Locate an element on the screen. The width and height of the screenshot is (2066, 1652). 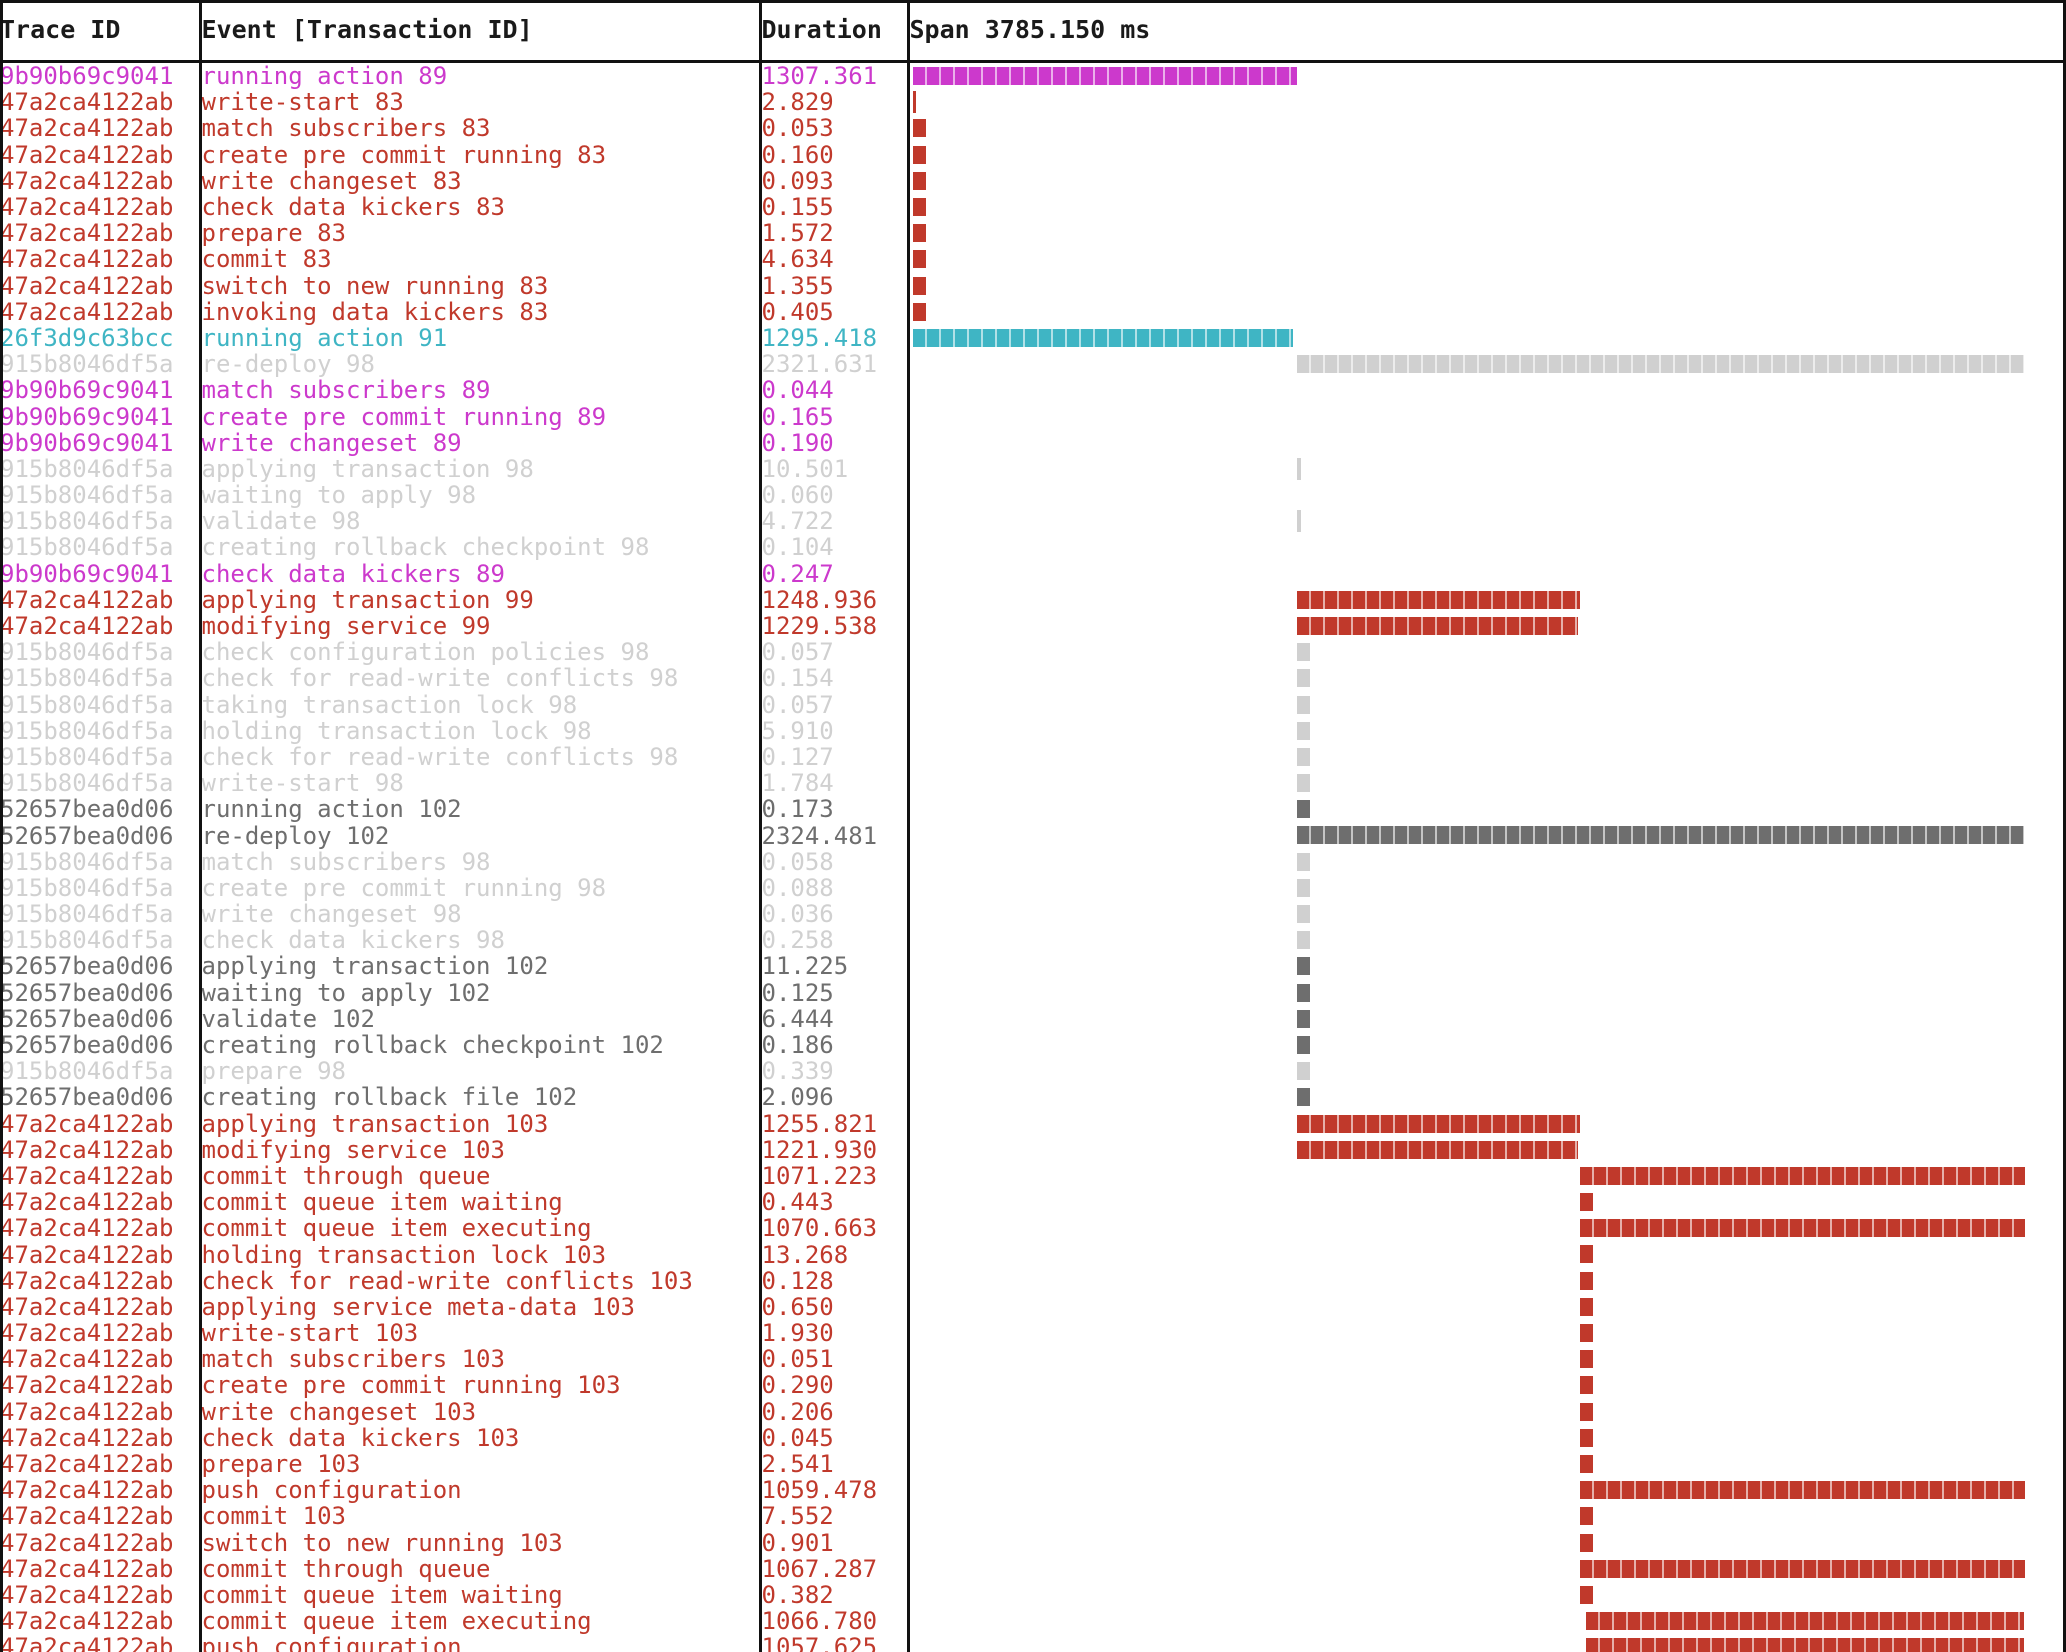
table-row: 47a2ca4122ab prepare 103 2.541 is located at coordinates (1033, 1464).